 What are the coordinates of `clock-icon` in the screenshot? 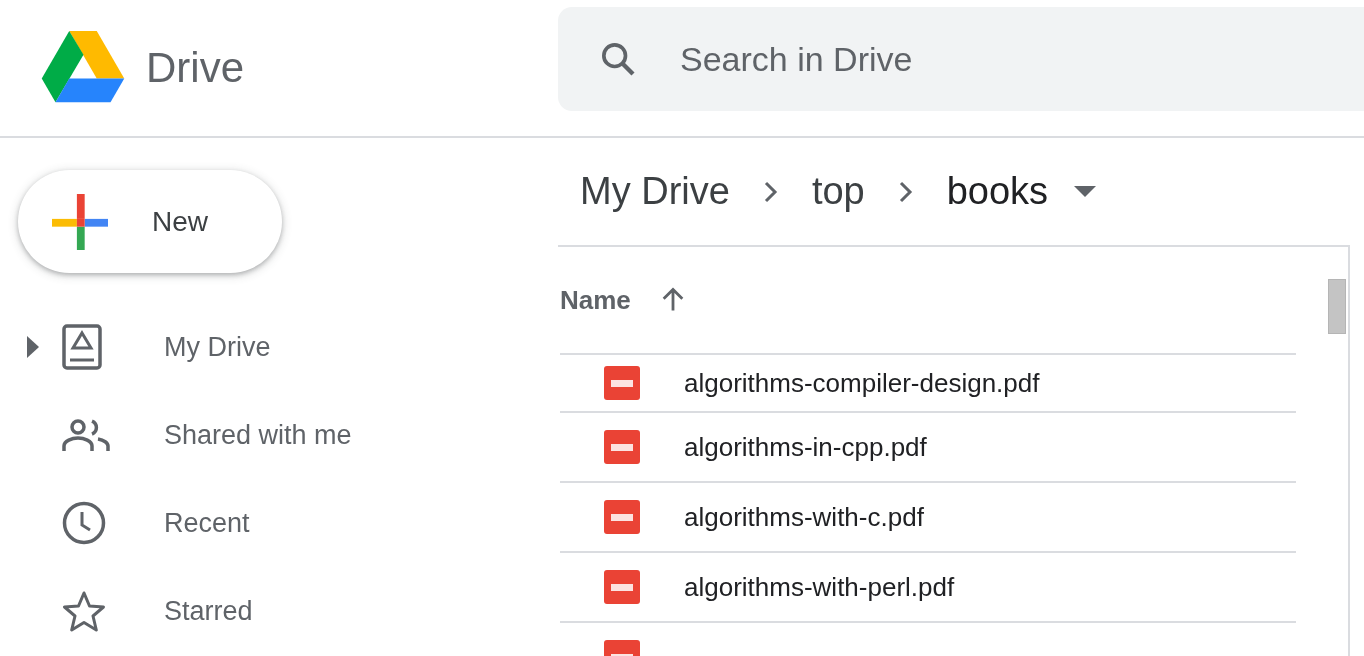 It's located at (84, 523).